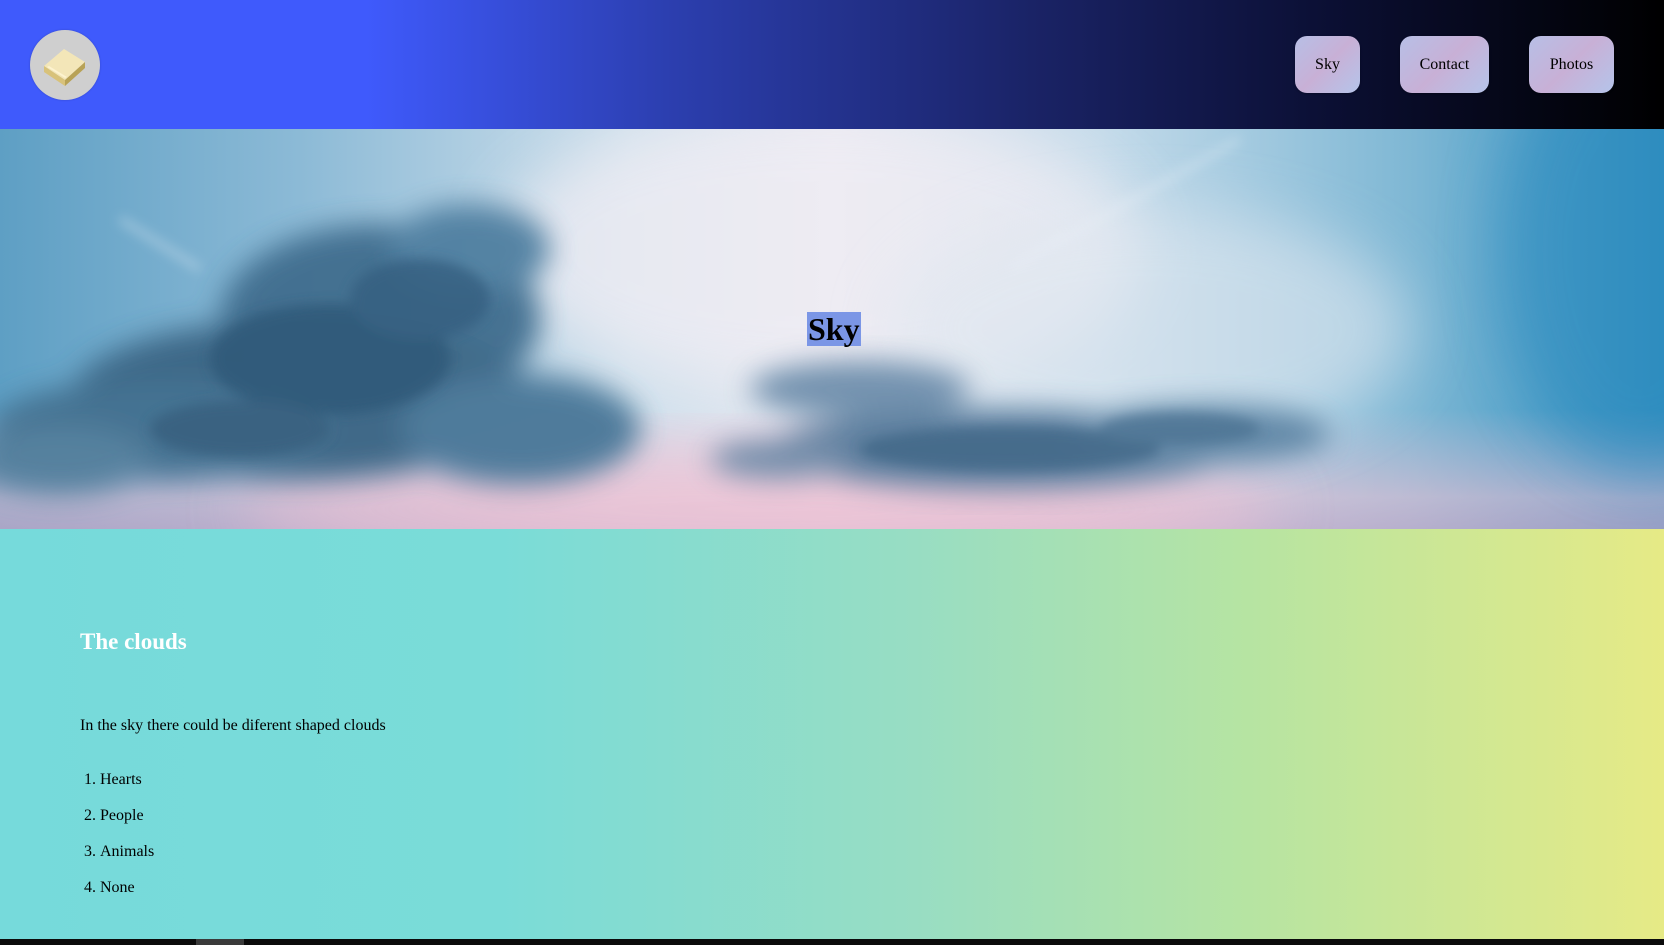 Image resolution: width=1664 pixels, height=945 pixels. I want to click on hero-title: Sky, so click(834, 329).